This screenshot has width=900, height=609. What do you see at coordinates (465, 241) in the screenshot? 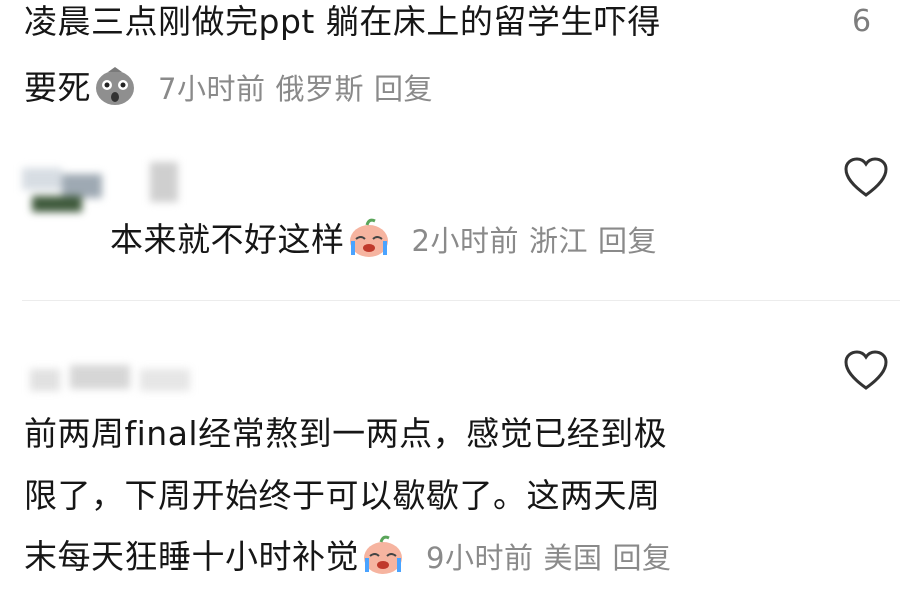
I see `comment-time: 2小时前` at bounding box center [465, 241].